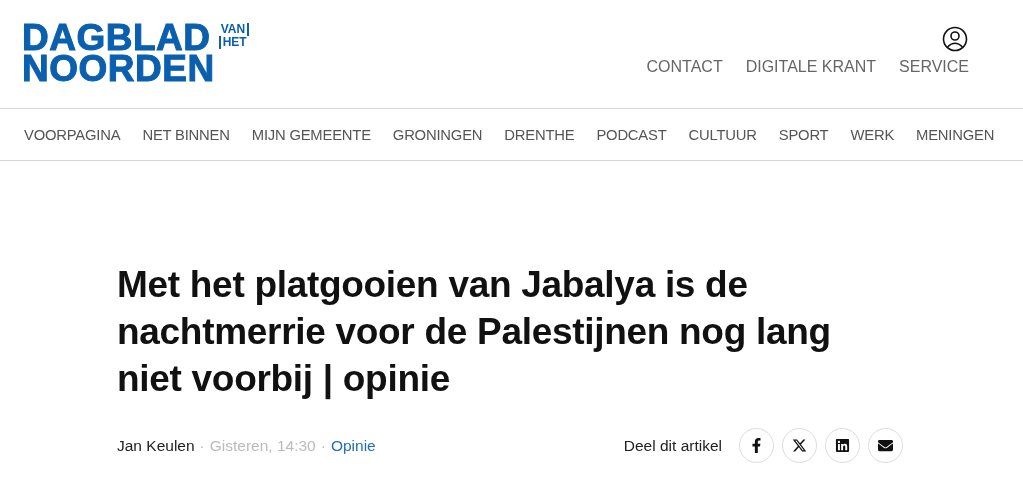 This screenshot has width=1023, height=478. I want to click on envelope-icon, so click(885, 445).